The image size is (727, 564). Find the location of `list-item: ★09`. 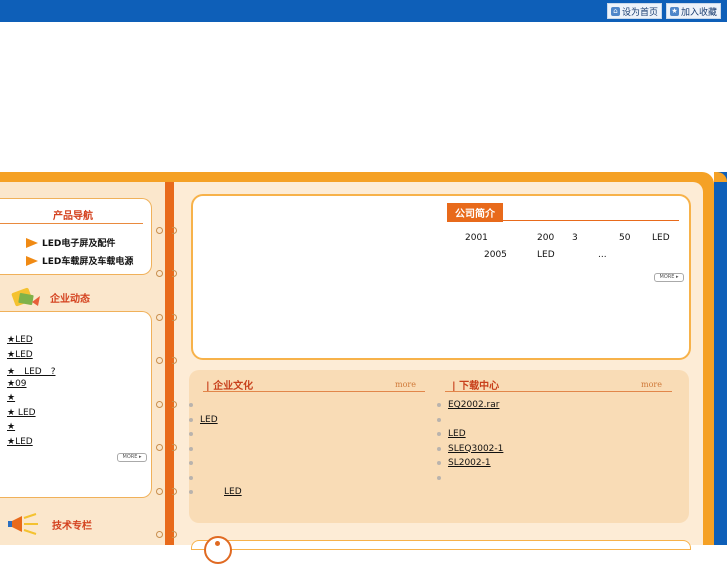

list-item: ★09 is located at coordinates (31, 386).